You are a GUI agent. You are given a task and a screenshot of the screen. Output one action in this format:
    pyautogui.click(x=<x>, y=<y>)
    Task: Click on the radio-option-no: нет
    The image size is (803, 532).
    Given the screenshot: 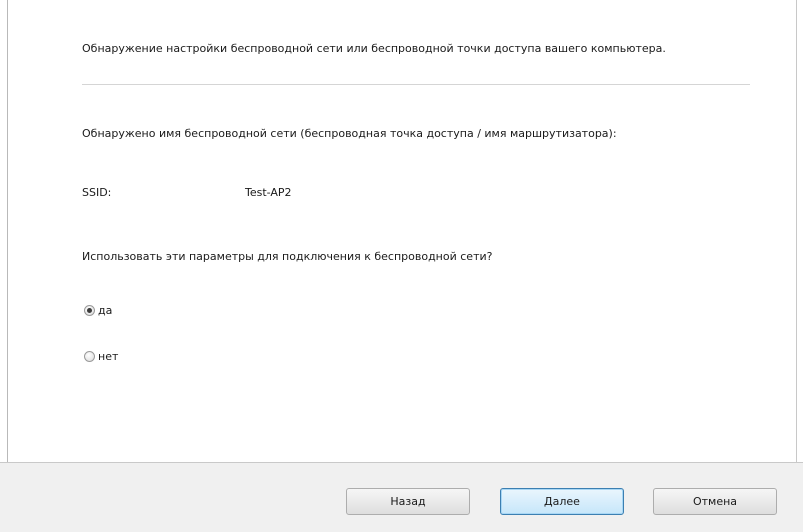 What is the action you would take?
    pyautogui.click(x=101, y=356)
    